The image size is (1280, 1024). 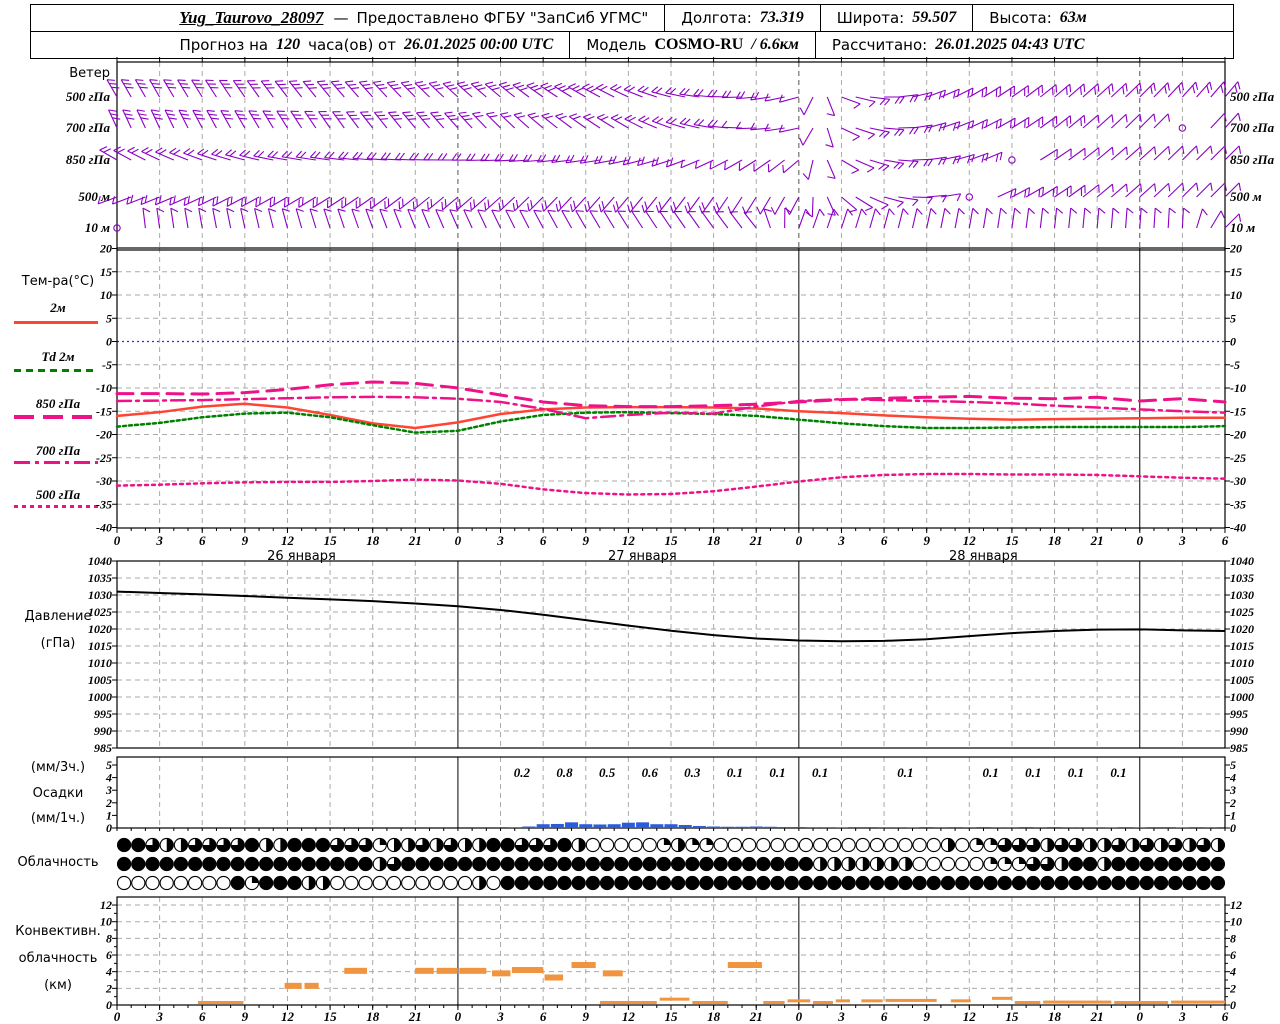 I want to click on svg-text: 1010, so click(x=1242, y=663).